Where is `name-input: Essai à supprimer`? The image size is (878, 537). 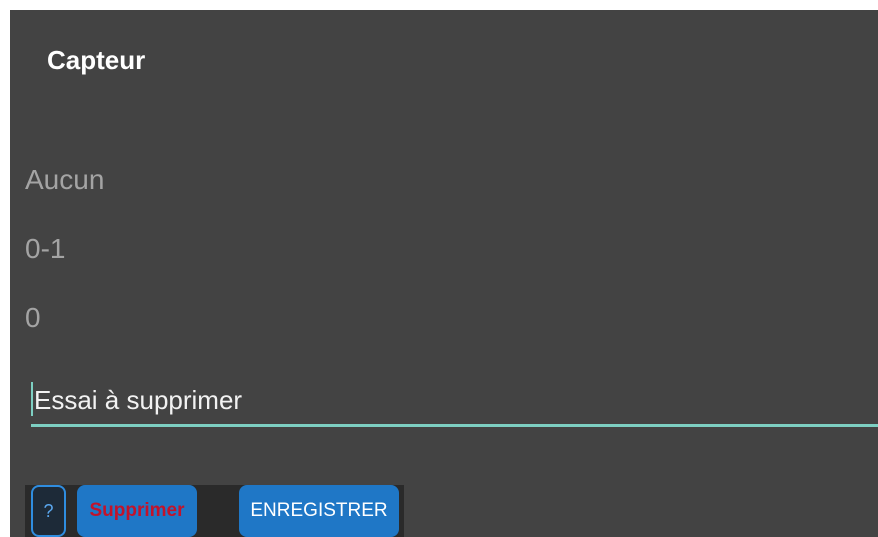
name-input: Essai à supprimer is located at coordinates (454, 403).